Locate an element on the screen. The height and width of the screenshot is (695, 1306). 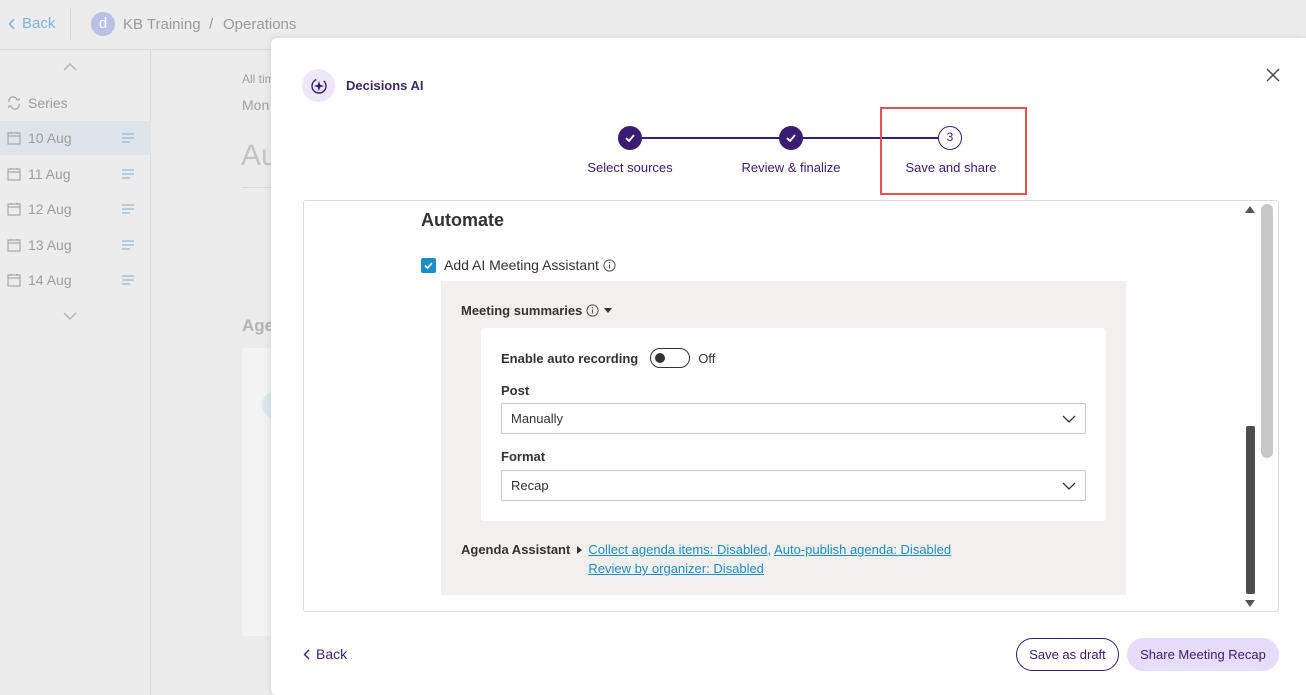
bg-agenda-heading: Age is located at coordinates (258, 325).